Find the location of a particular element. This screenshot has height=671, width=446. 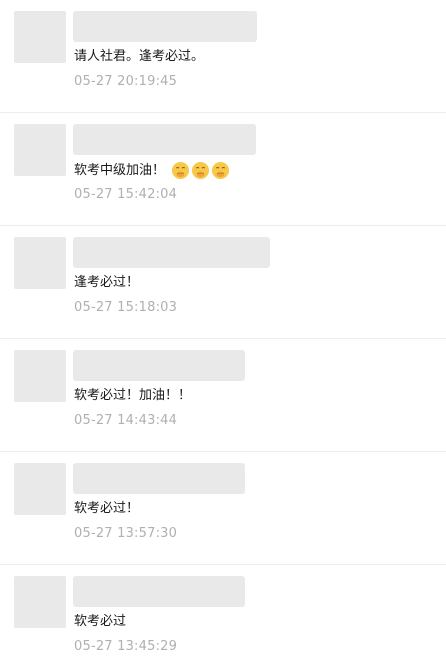

comment-text-content: 软考必过！ is located at coordinates (107, 508).